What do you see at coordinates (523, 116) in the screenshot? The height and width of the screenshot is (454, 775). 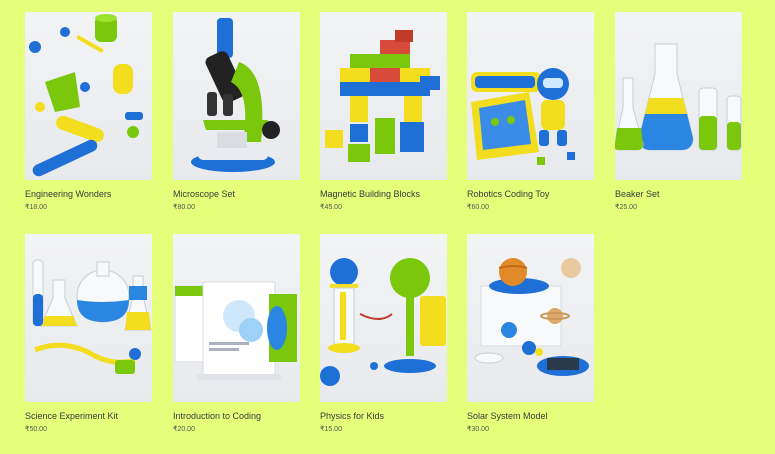 I see `robot-icon` at bounding box center [523, 116].